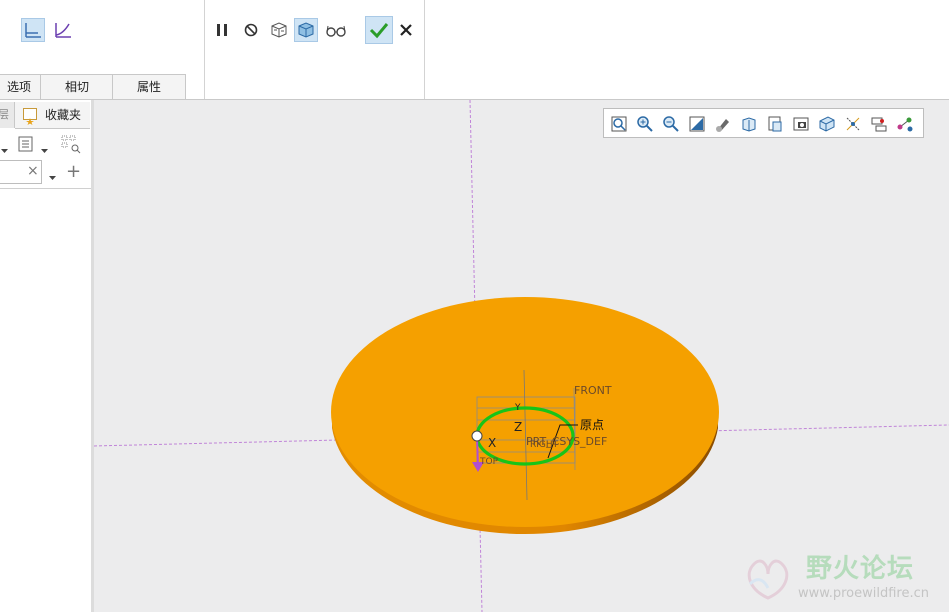  Describe the element at coordinates (73, 171) in the screenshot. I see `add-icon: +` at that location.